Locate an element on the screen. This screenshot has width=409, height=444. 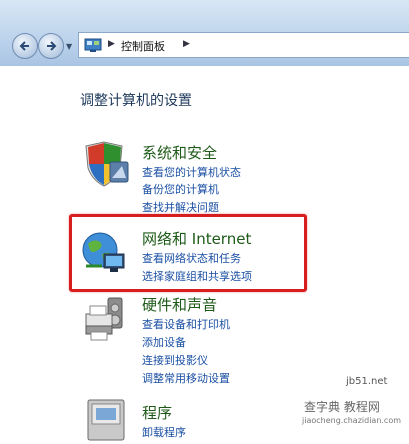
category-title-system-security: 系统和安全 is located at coordinates (179, 152).